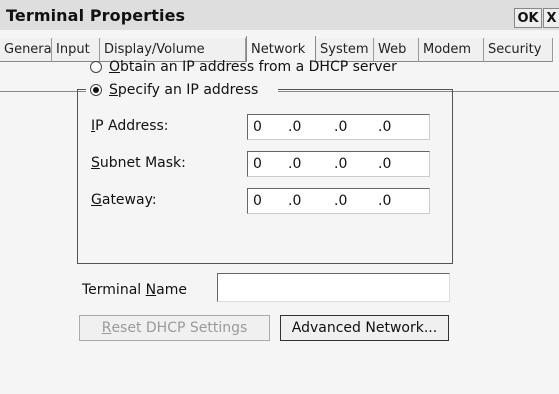 The height and width of the screenshot is (394, 559). What do you see at coordinates (257, 201) in the screenshot?
I see `gateway-octet-1: 0` at bounding box center [257, 201].